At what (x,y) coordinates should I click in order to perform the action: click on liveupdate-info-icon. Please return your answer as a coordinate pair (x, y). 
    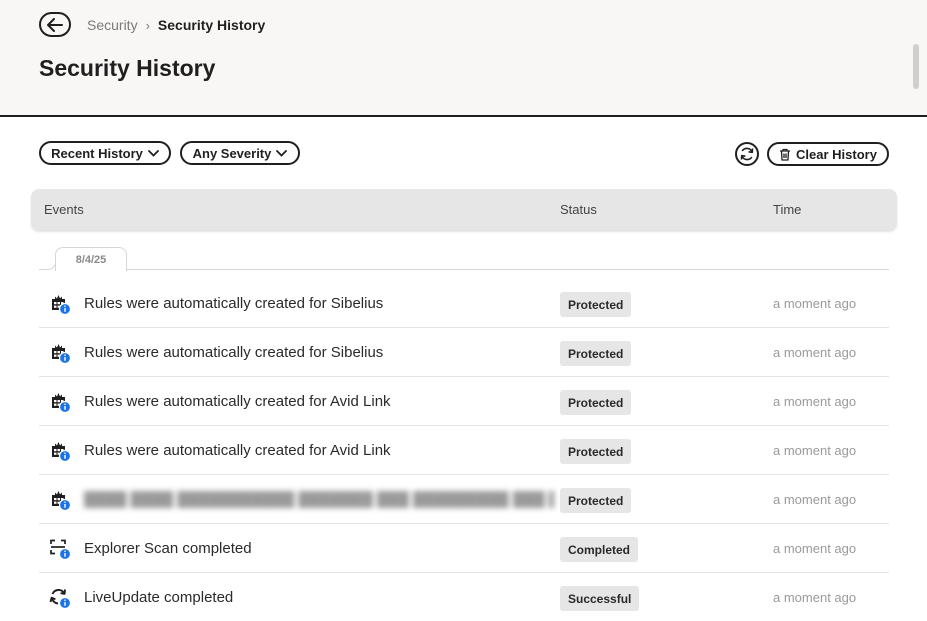
    Looking at the image, I should click on (60, 598).